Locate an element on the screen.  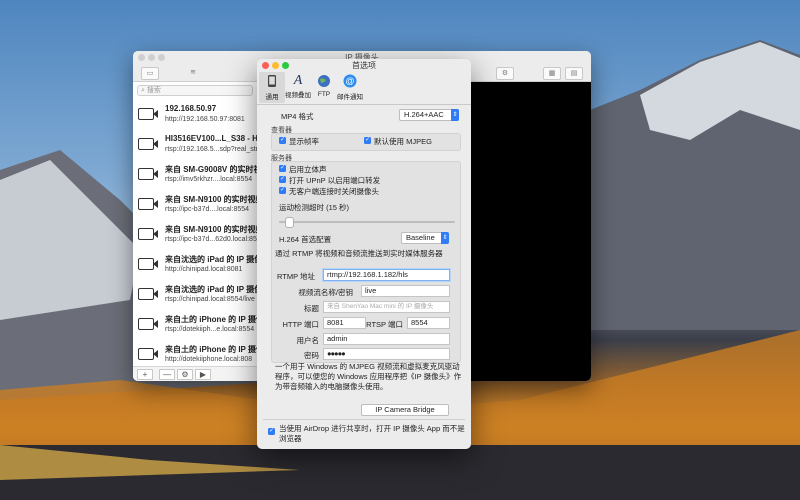
title-label: 标题 is located at coordinates (311, 308).